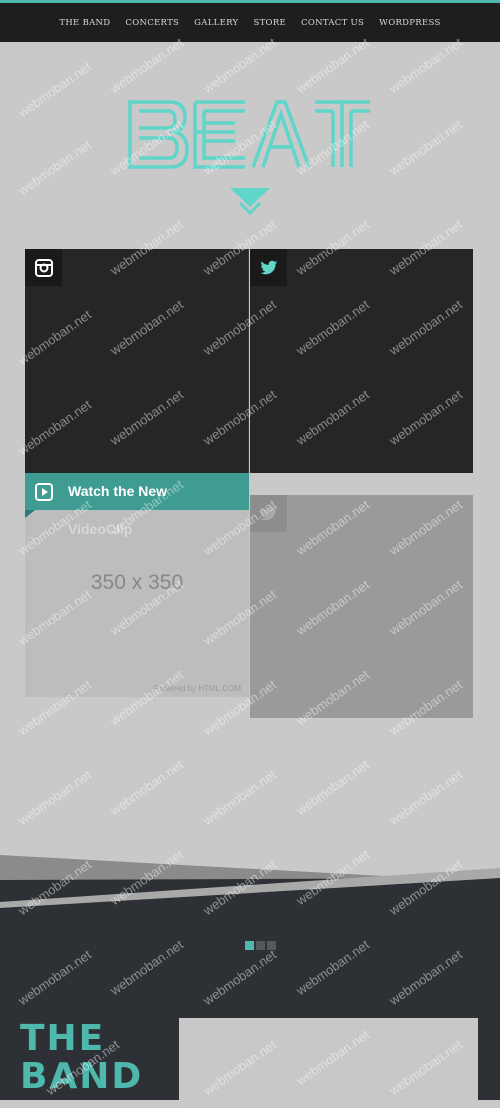  Describe the element at coordinates (328, 1063) in the screenshot. I see `band-content-box` at that location.